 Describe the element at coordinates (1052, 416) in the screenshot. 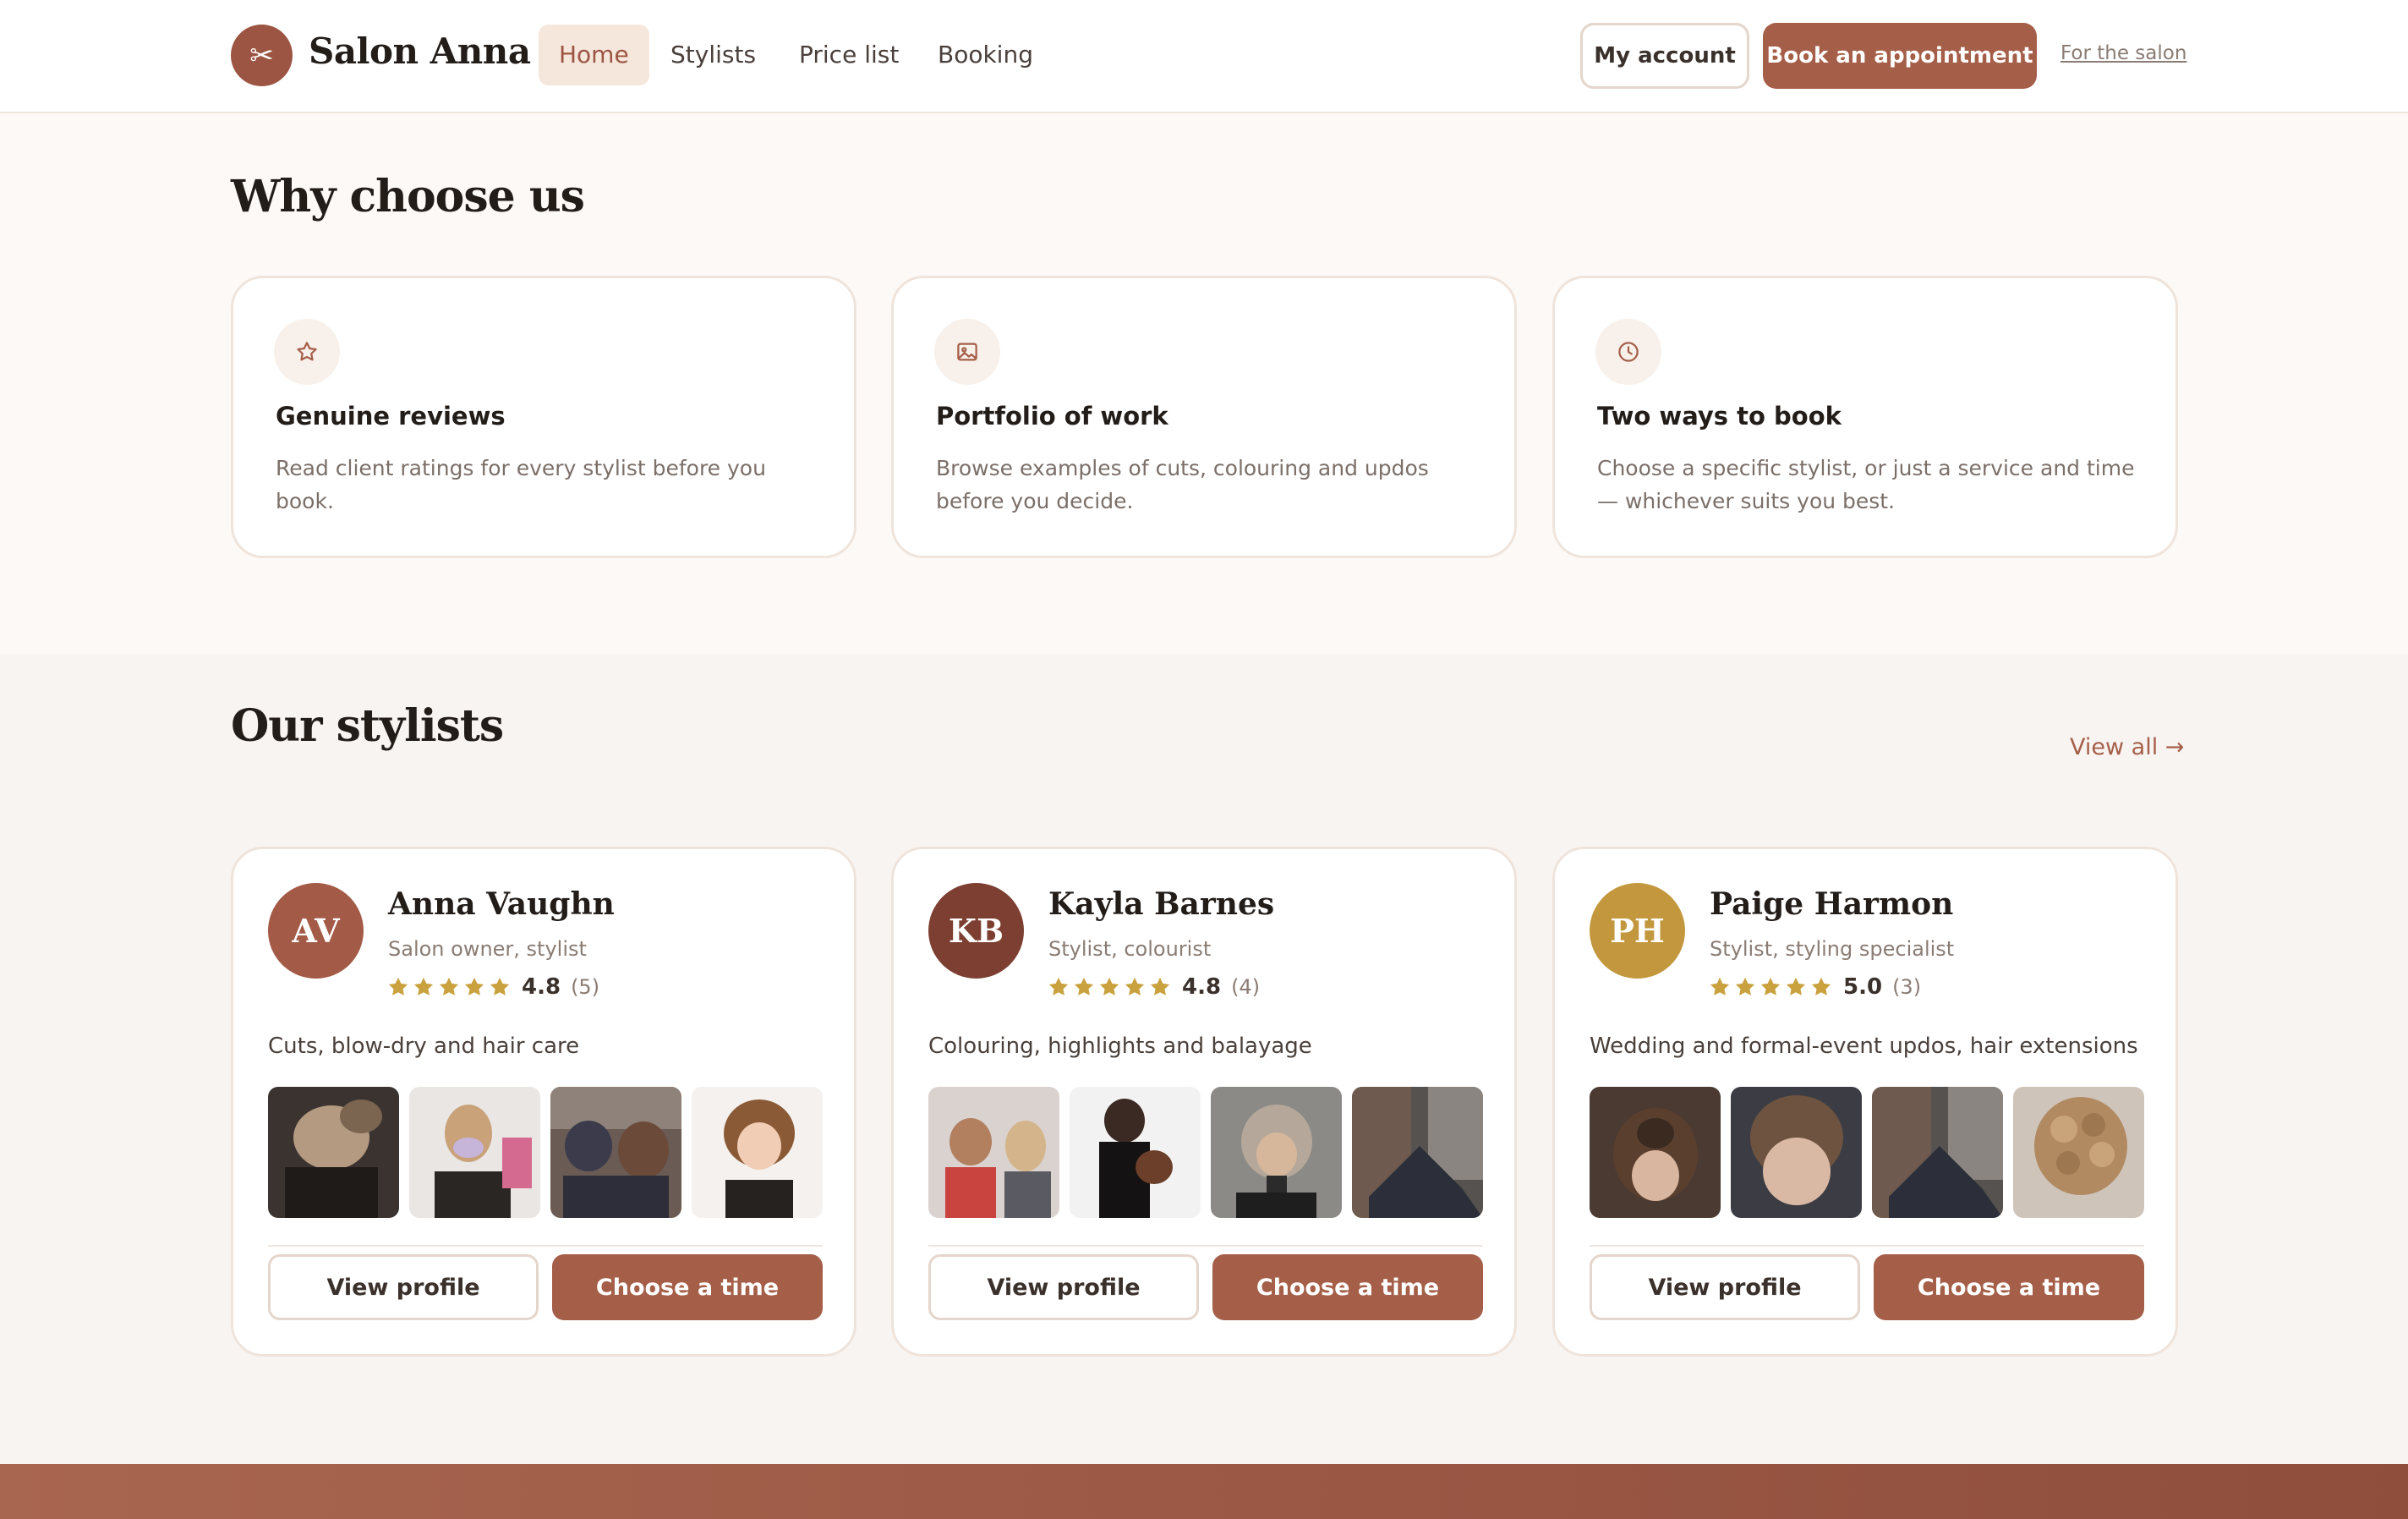

I see `why-card-title: Portfolio of work` at that location.